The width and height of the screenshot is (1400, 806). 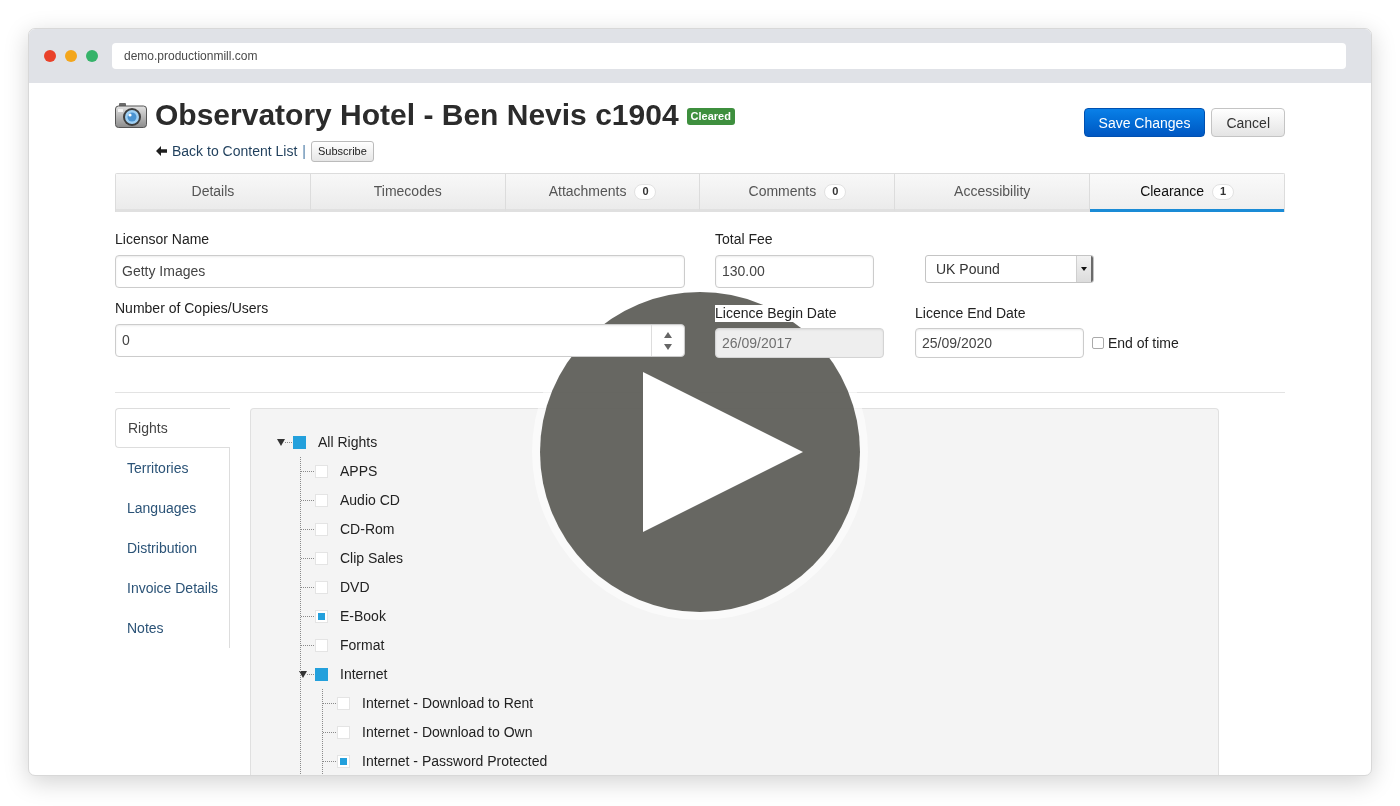 I want to click on dropdown-caret-icon, so click(x=1084, y=269).